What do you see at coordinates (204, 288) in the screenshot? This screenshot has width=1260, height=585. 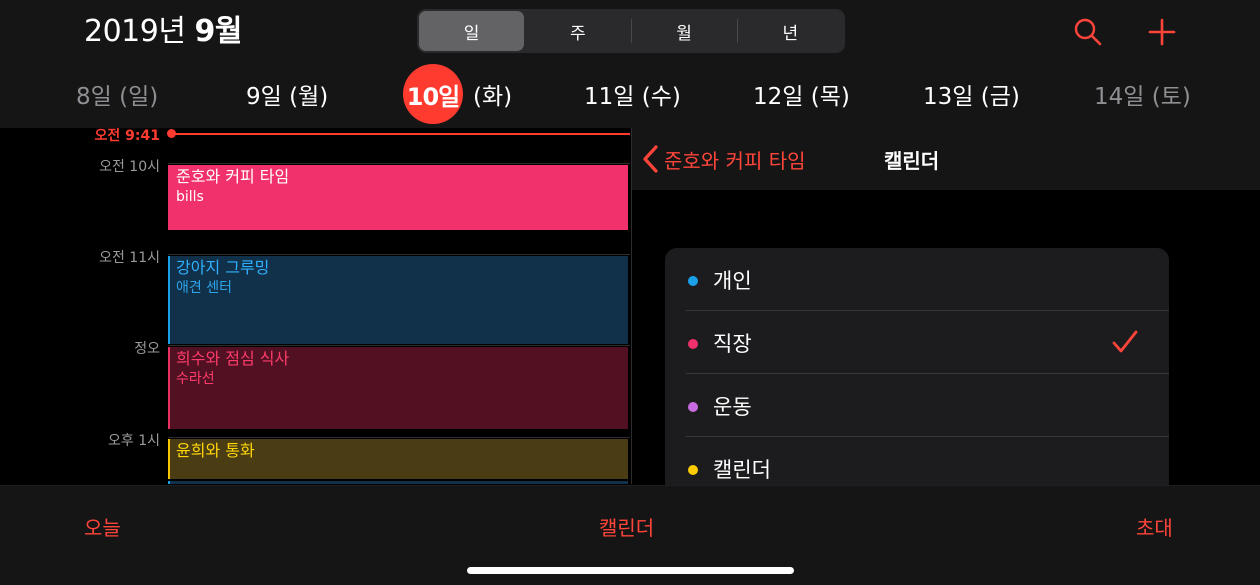 I see `event-location: 애견 센터` at bounding box center [204, 288].